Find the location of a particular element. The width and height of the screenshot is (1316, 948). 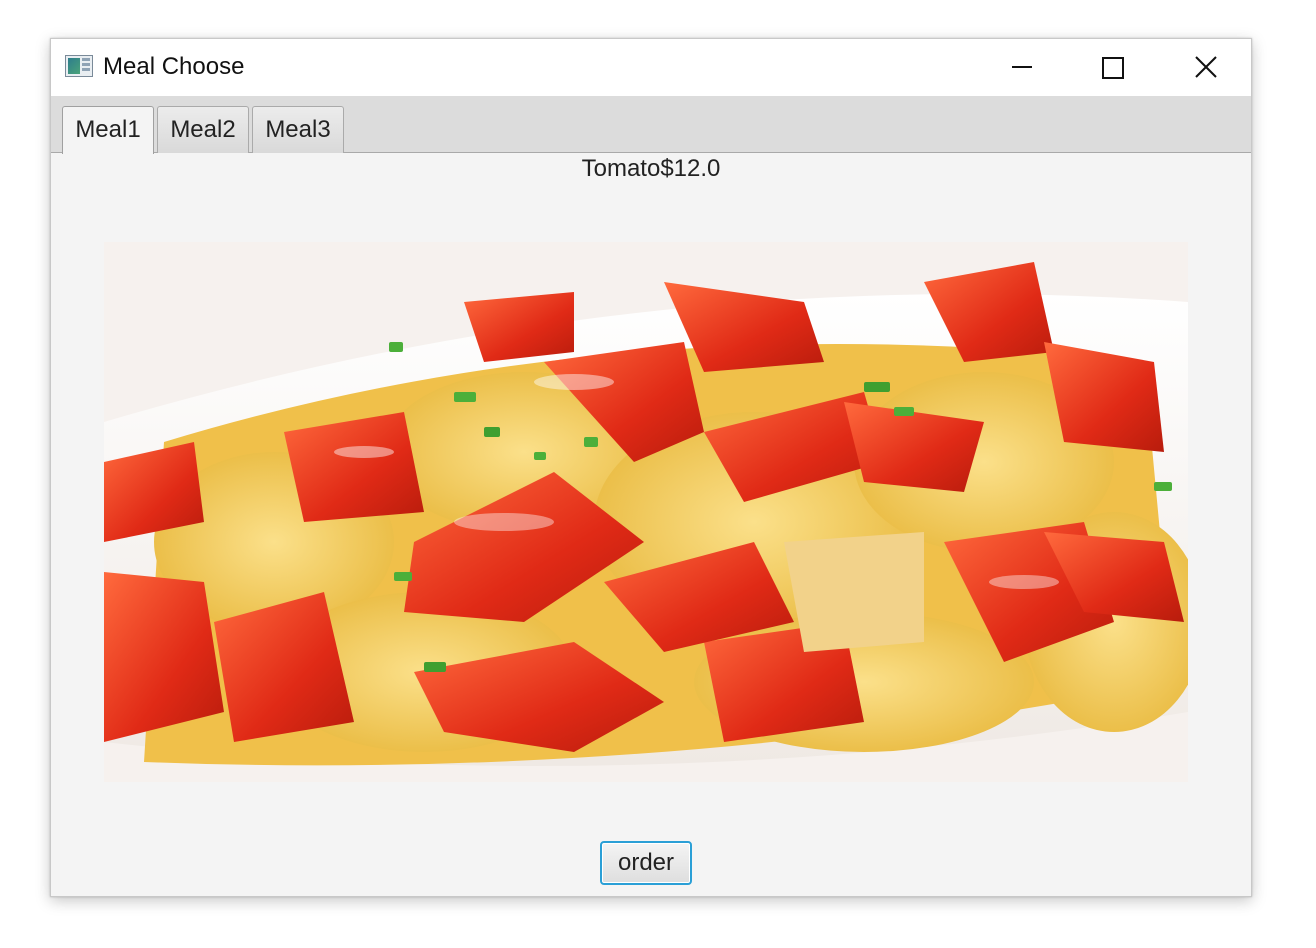

close-button is located at coordinates (1206, 67).